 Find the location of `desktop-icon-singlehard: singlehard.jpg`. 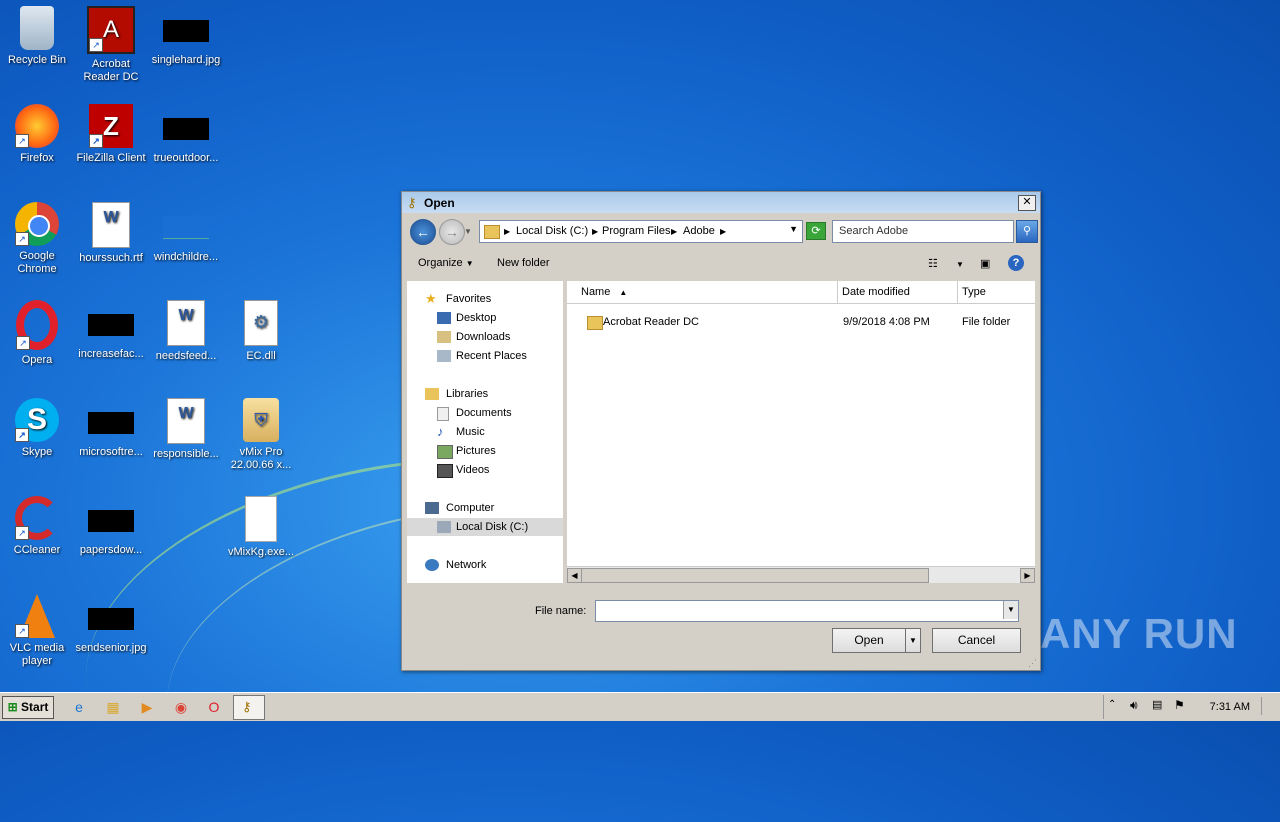

desktop-icon-singlehard: singlehard.jpg is located at coordinates (186, 36).